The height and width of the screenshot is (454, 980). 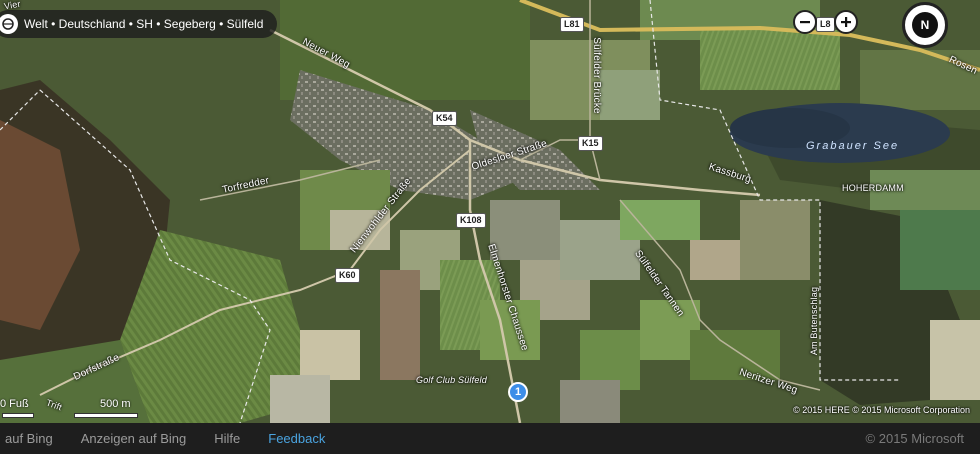 I want to click on road-shield-k54: K54, so click(x=444, y=118).